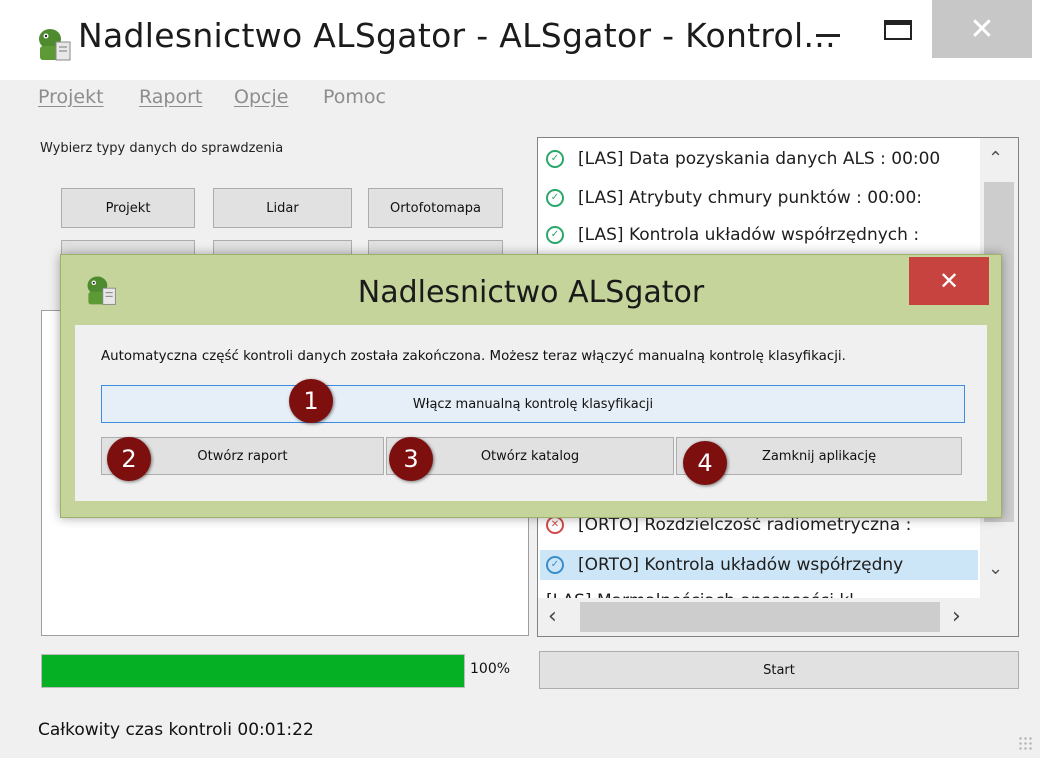  What do you see at coordinates (128, 208) in the screenshot?
I see `projekt-button: Projekt` at bounding box center [128, 208].